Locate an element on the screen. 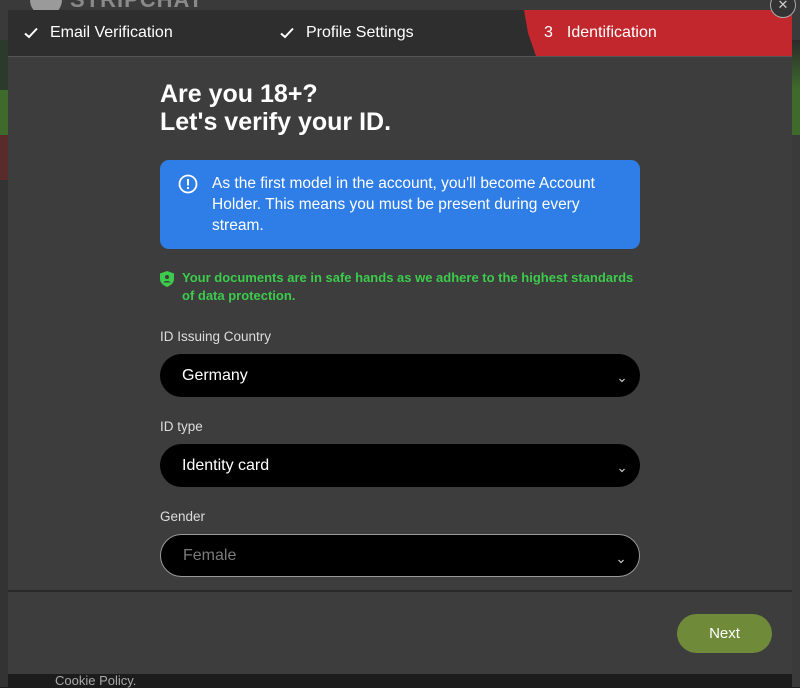 This screenshot has height=688, width=800. country-label: ID Issuing Country is located at coordinates (216, 336).